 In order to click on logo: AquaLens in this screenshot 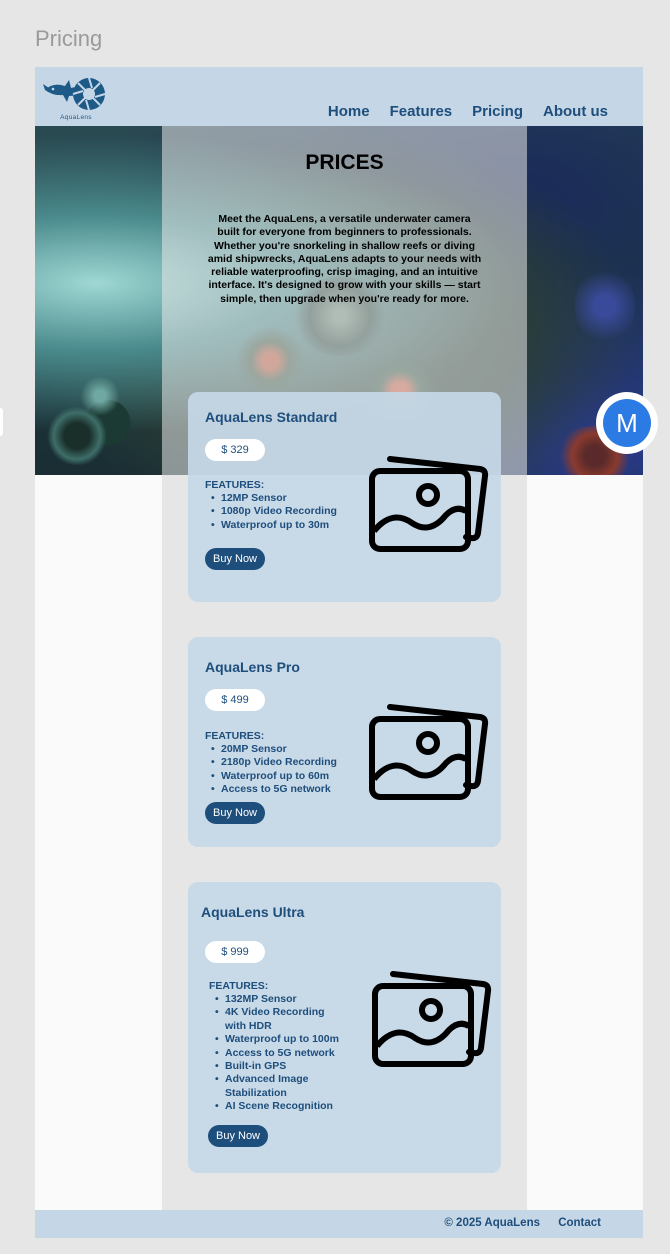, I will do `click(76, 98)`.